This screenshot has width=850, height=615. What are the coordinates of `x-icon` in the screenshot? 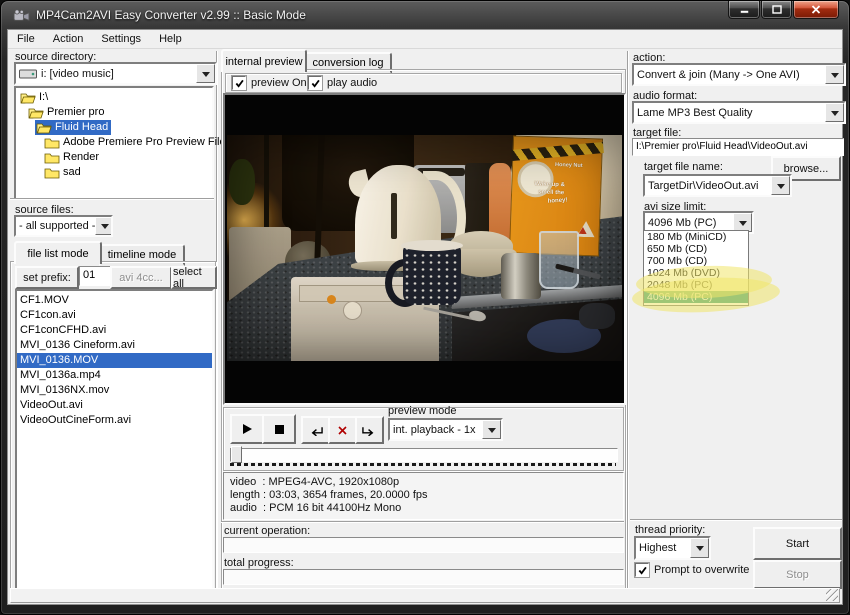 It's located at (342, 430).